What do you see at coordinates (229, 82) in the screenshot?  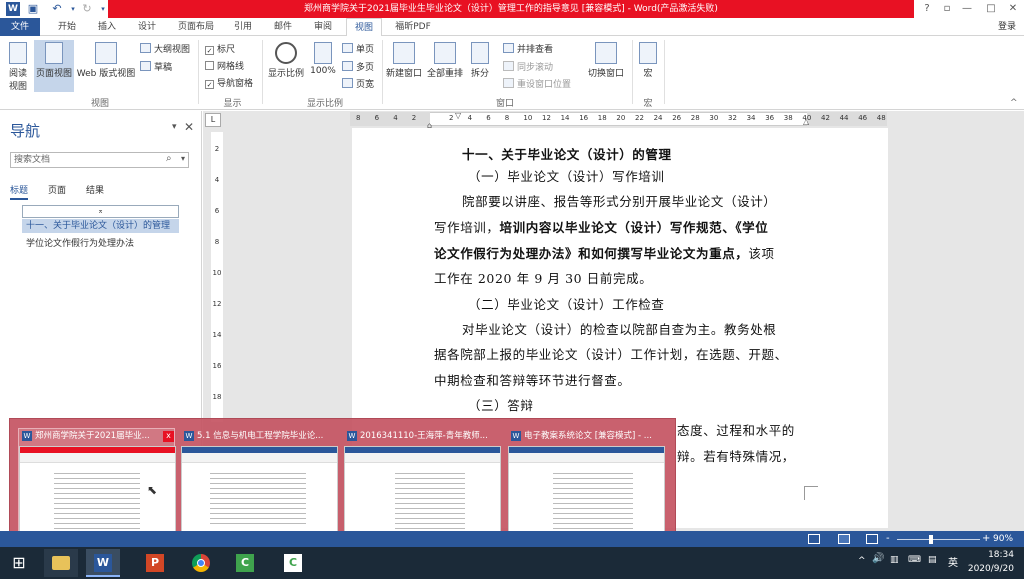 I see `navigation-pane-checkbox: ✓ 导航窗格` at bounding box center [229, 82].